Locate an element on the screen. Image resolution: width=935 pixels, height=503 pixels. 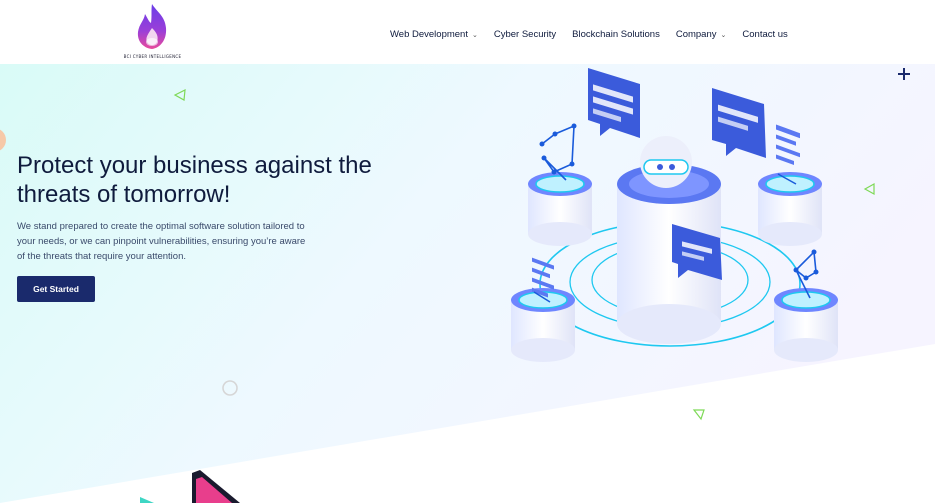
nav-item-cyber-security: Cyber Security is located at coordinates (525, 34).